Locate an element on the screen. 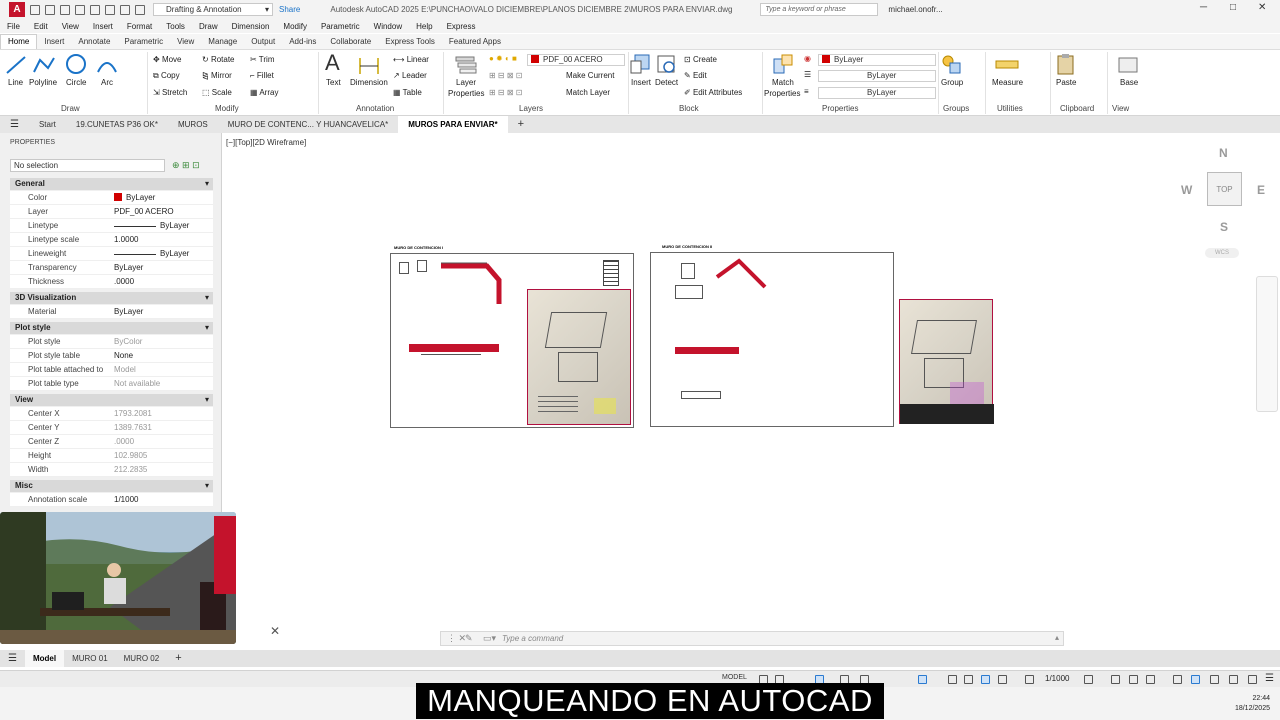 Image resolution: width=1280 pixels, height=720 pixels. color-dropdown: ByLayer is located at coordinates (877, 60).